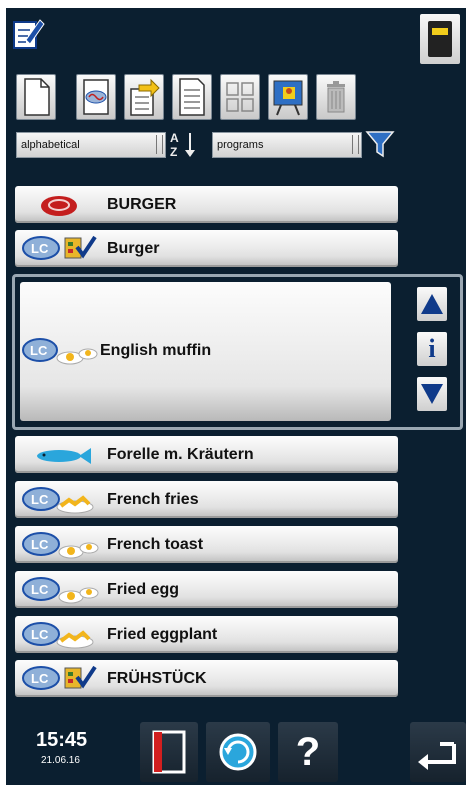 This screenshot has height=787, width=471. I want to click on presentation-button, so click(288, 97).